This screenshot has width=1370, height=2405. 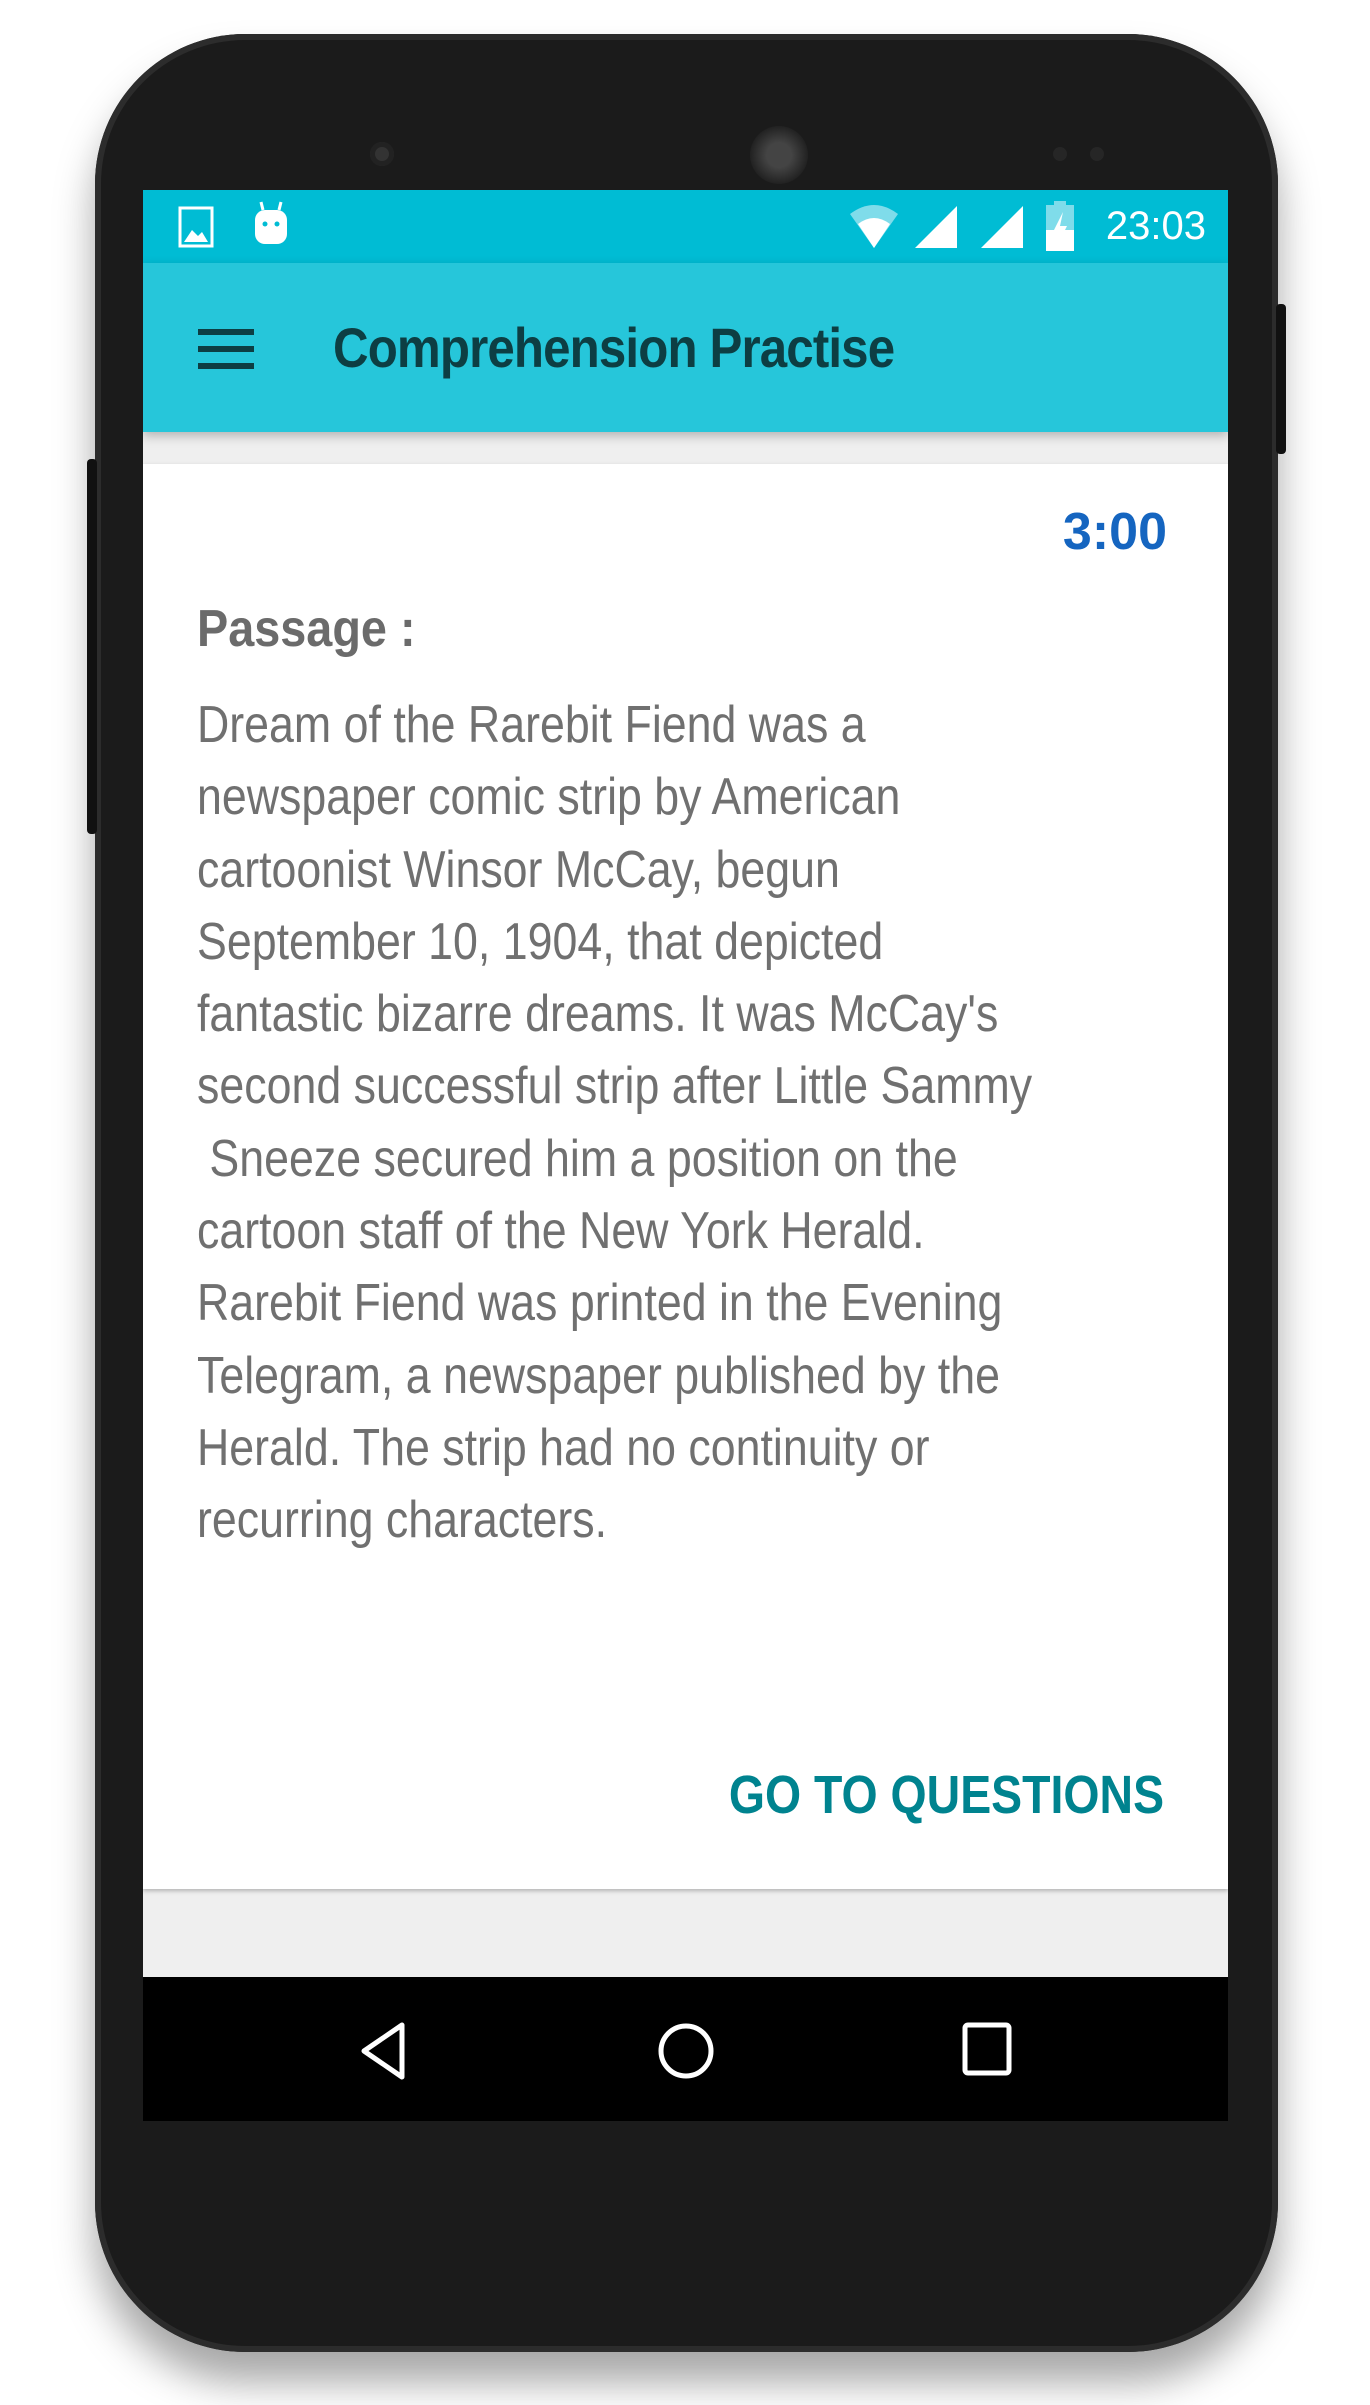 What do you see at coordinates (561, 1231) in the screenshot?
I see `passage-line: cartoon staff of the New York Herald.` at bounding box center [561, 1231].